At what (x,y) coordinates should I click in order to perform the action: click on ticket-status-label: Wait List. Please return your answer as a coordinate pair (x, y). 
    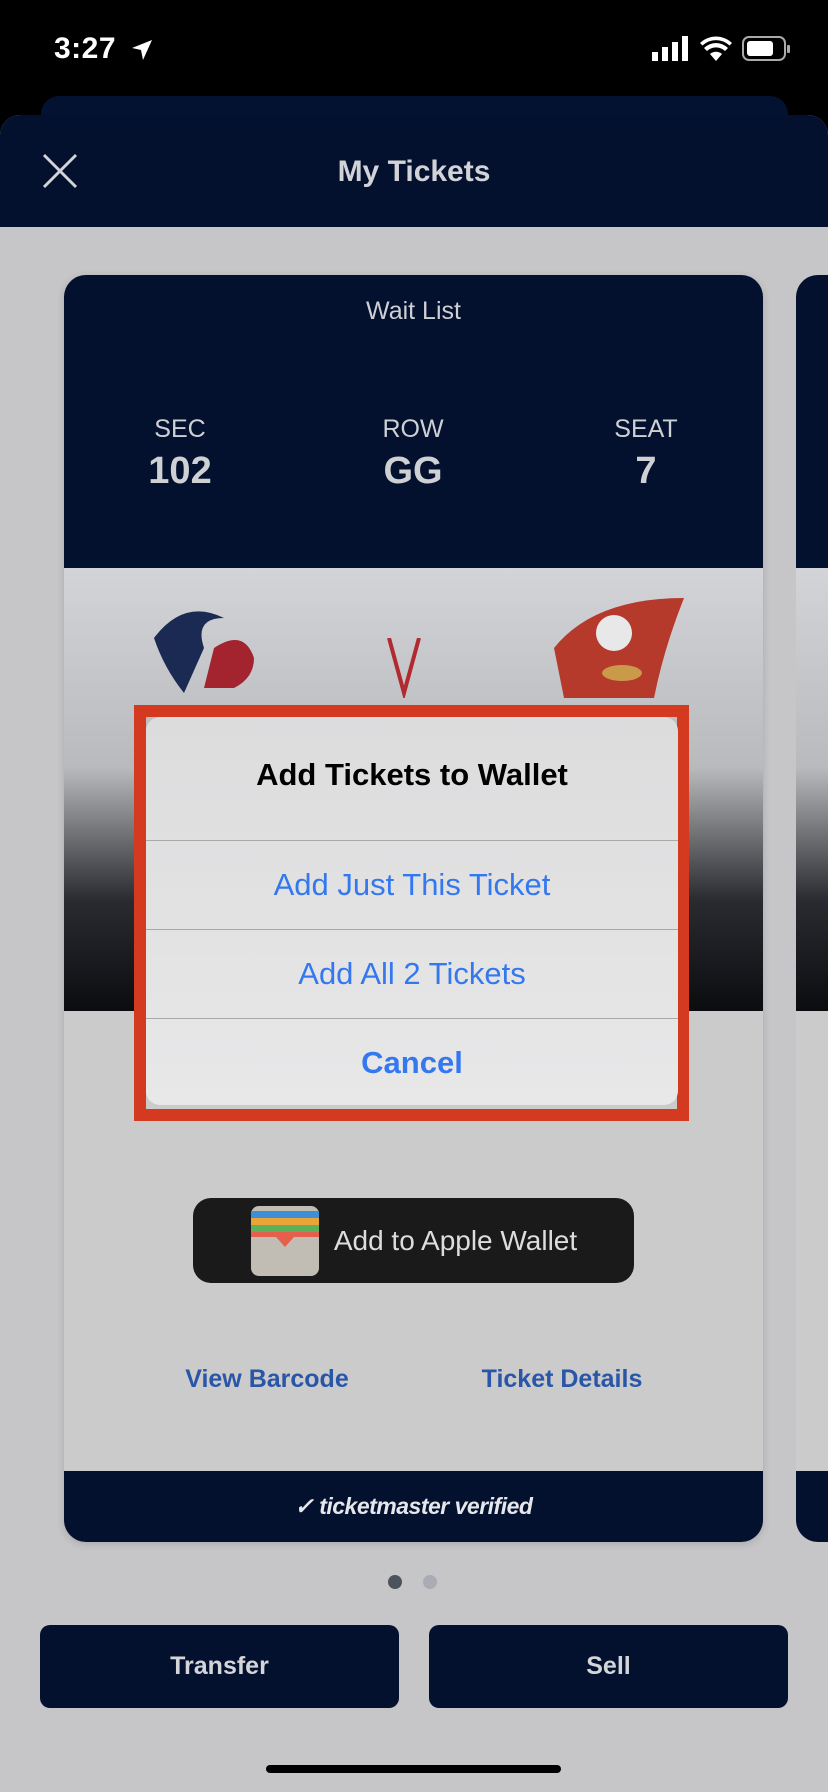
    Looking at the image, I should click on (413, 311).